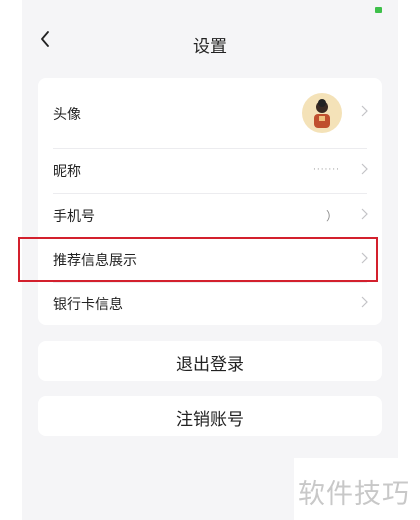 This screenshot has width=420, height=520. Describe the element at coordinates (210, 113) in the screenshot. I see `menu-item-avatar: 头像` at that location.